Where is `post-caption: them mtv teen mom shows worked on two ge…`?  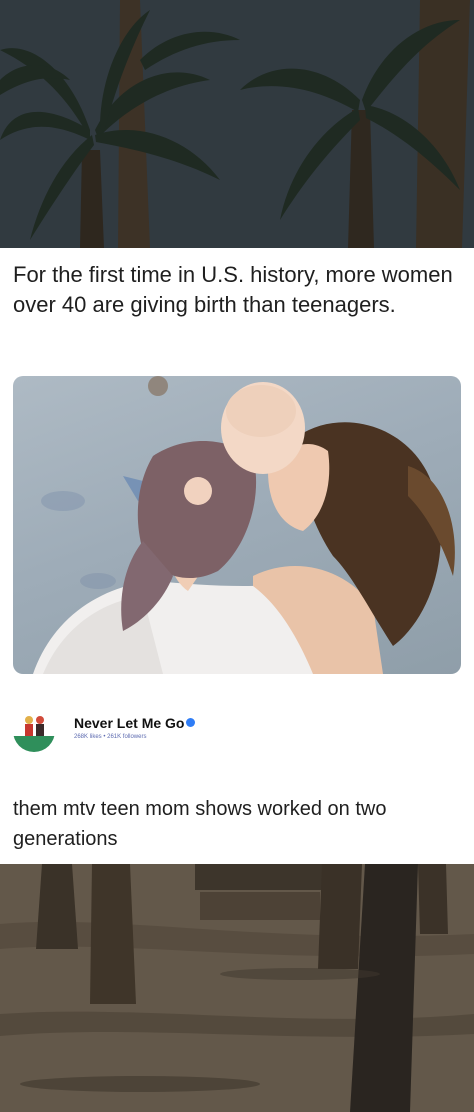 post-caption: them mtv teen mom shows worked on two ge… is located at coordinates (200, 824).